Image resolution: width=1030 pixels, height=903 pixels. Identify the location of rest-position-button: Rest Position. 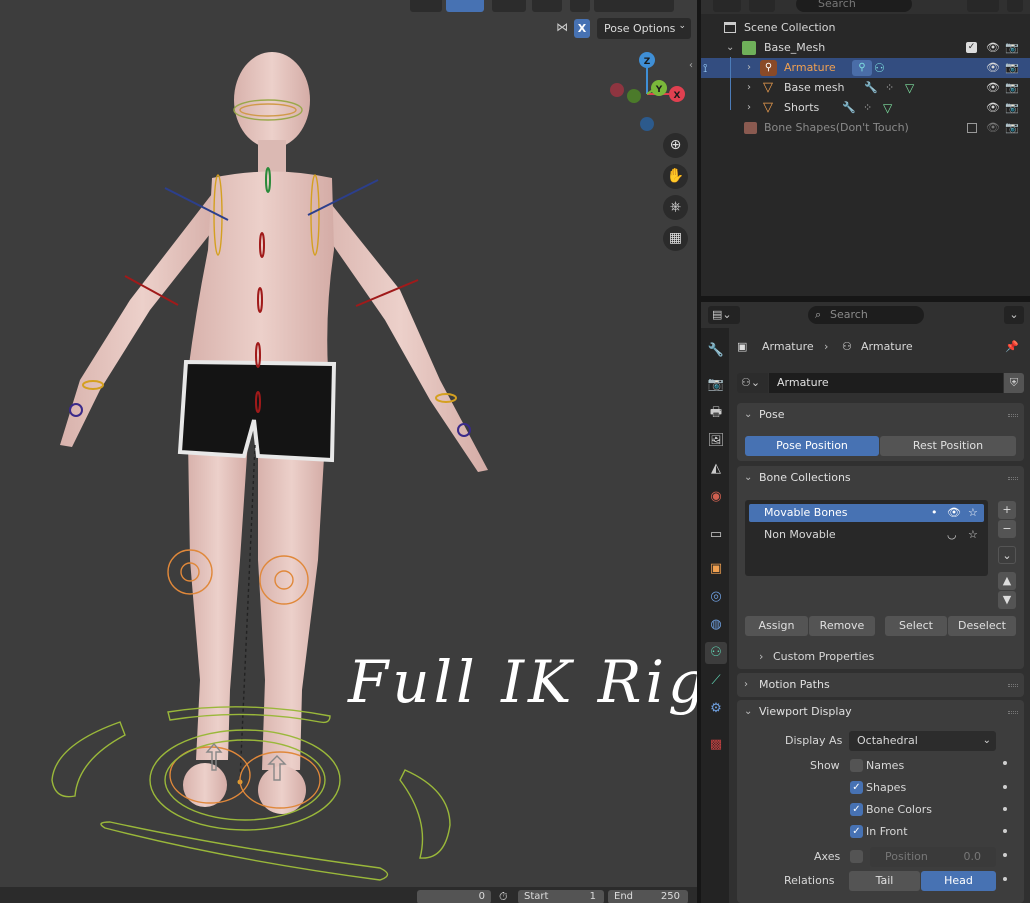
(948, 446).